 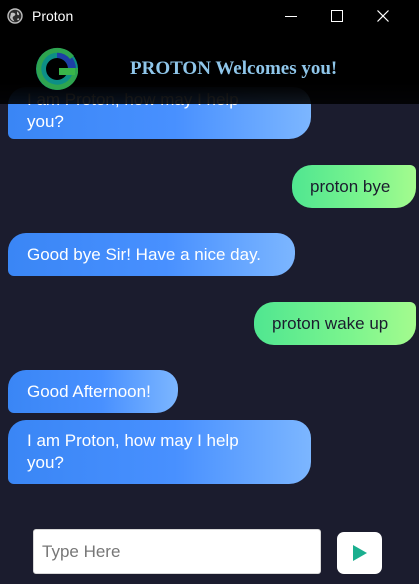 I want to click on globe-icon, so click(x=15, y=16).